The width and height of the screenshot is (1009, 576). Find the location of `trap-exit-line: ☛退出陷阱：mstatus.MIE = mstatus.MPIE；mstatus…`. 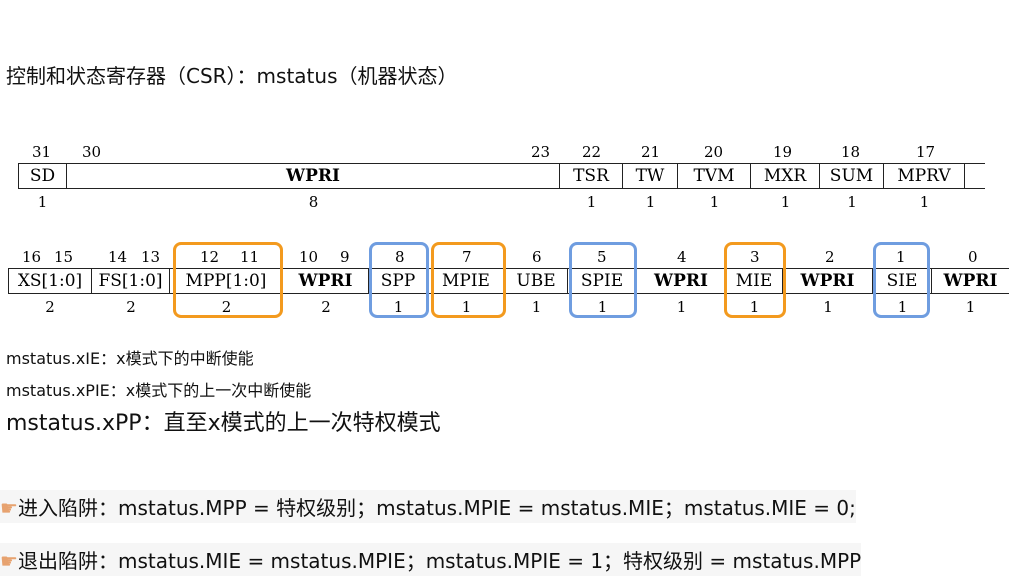

trap-exit-line: ☛退出陷阱：mstatus.MIE = mstatus.MPIE；mstatus… is located at coordinates (431, 559).